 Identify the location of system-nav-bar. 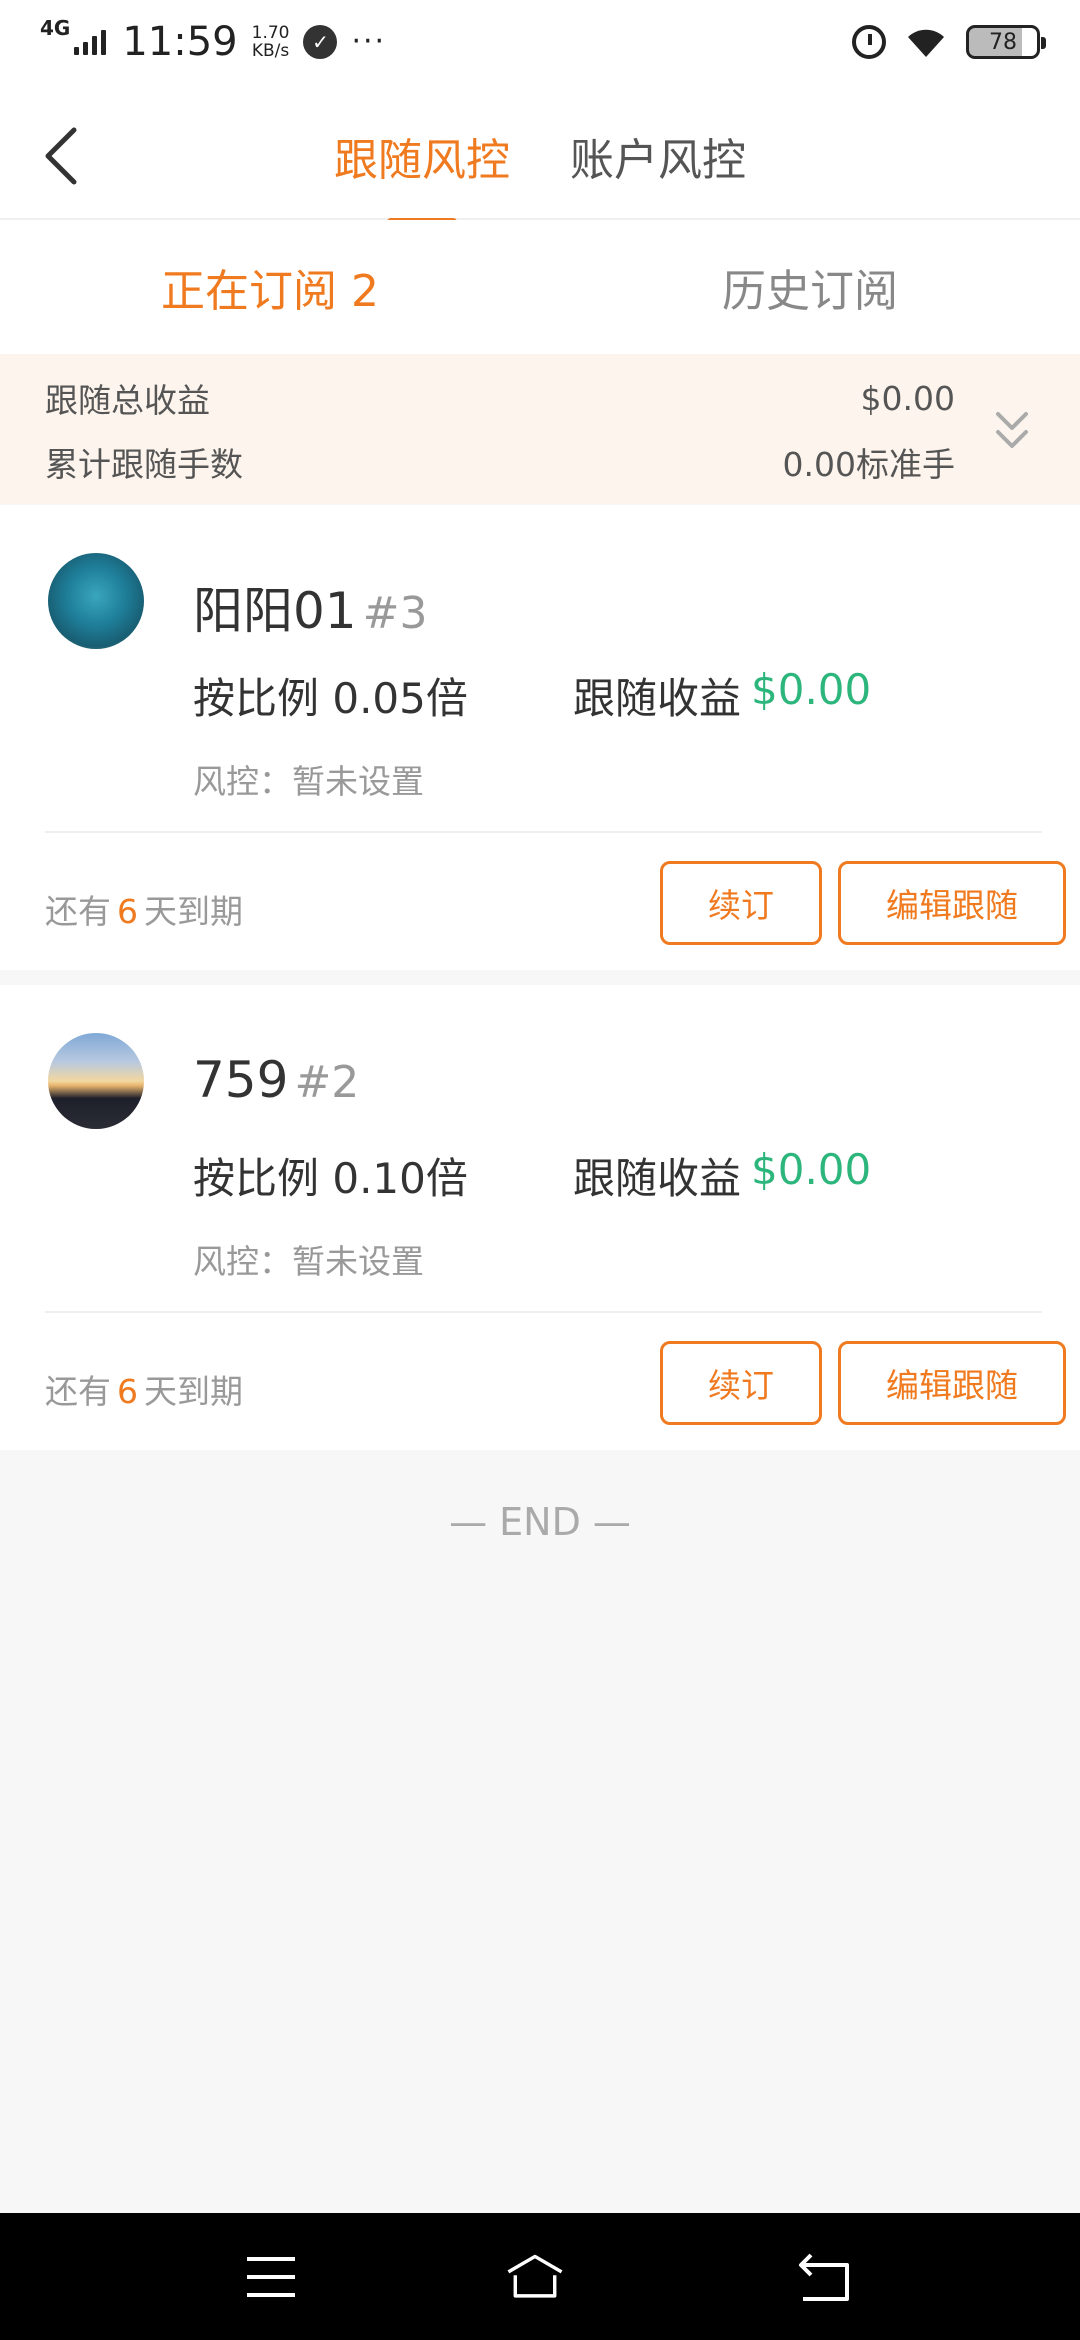
(540, 2276).